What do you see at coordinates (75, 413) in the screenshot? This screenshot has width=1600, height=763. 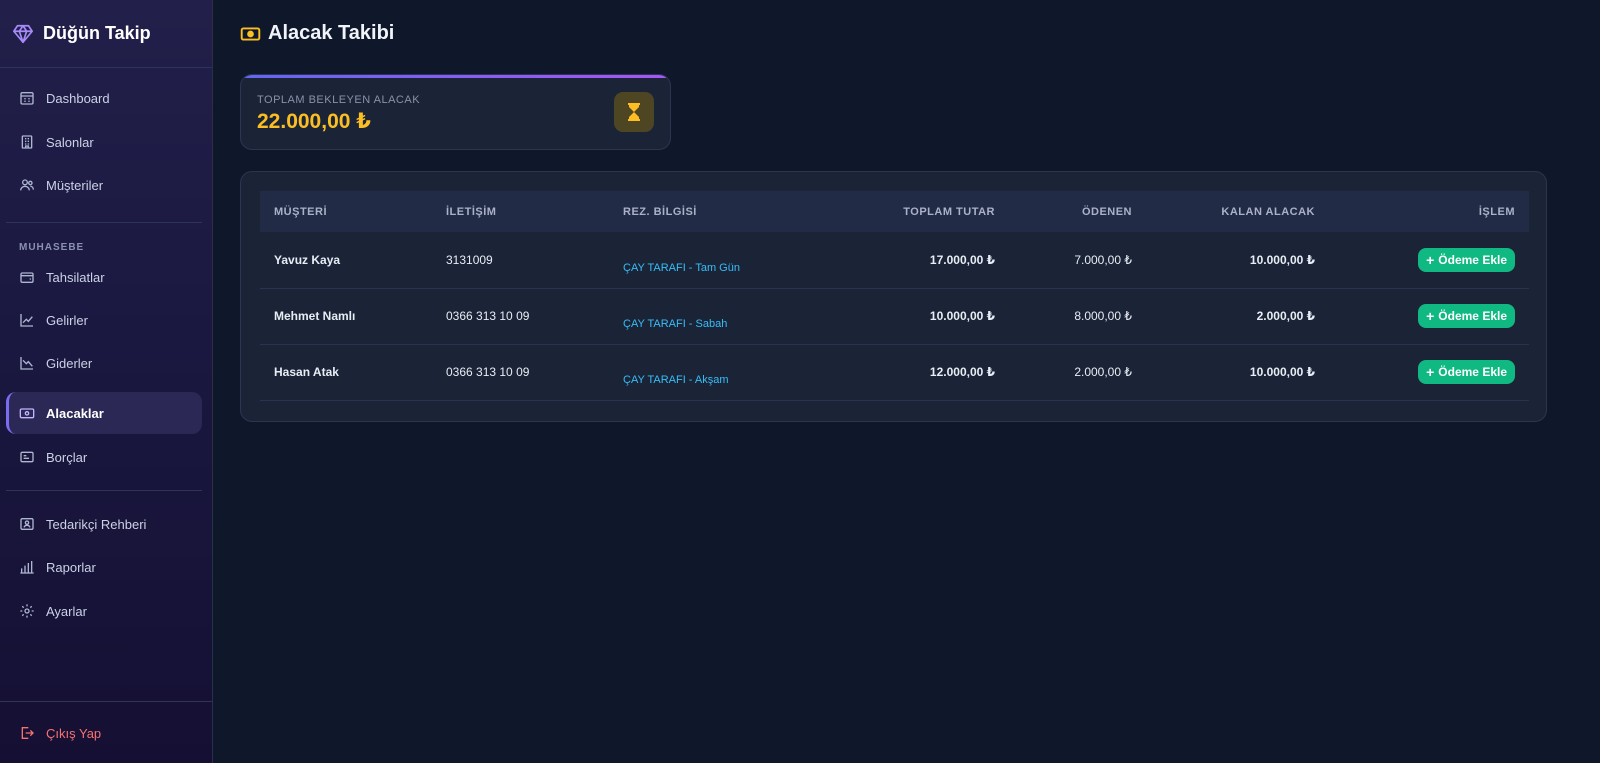 I see `sidebar-item-label: Alacaklar` at bounding box center [75, 413].